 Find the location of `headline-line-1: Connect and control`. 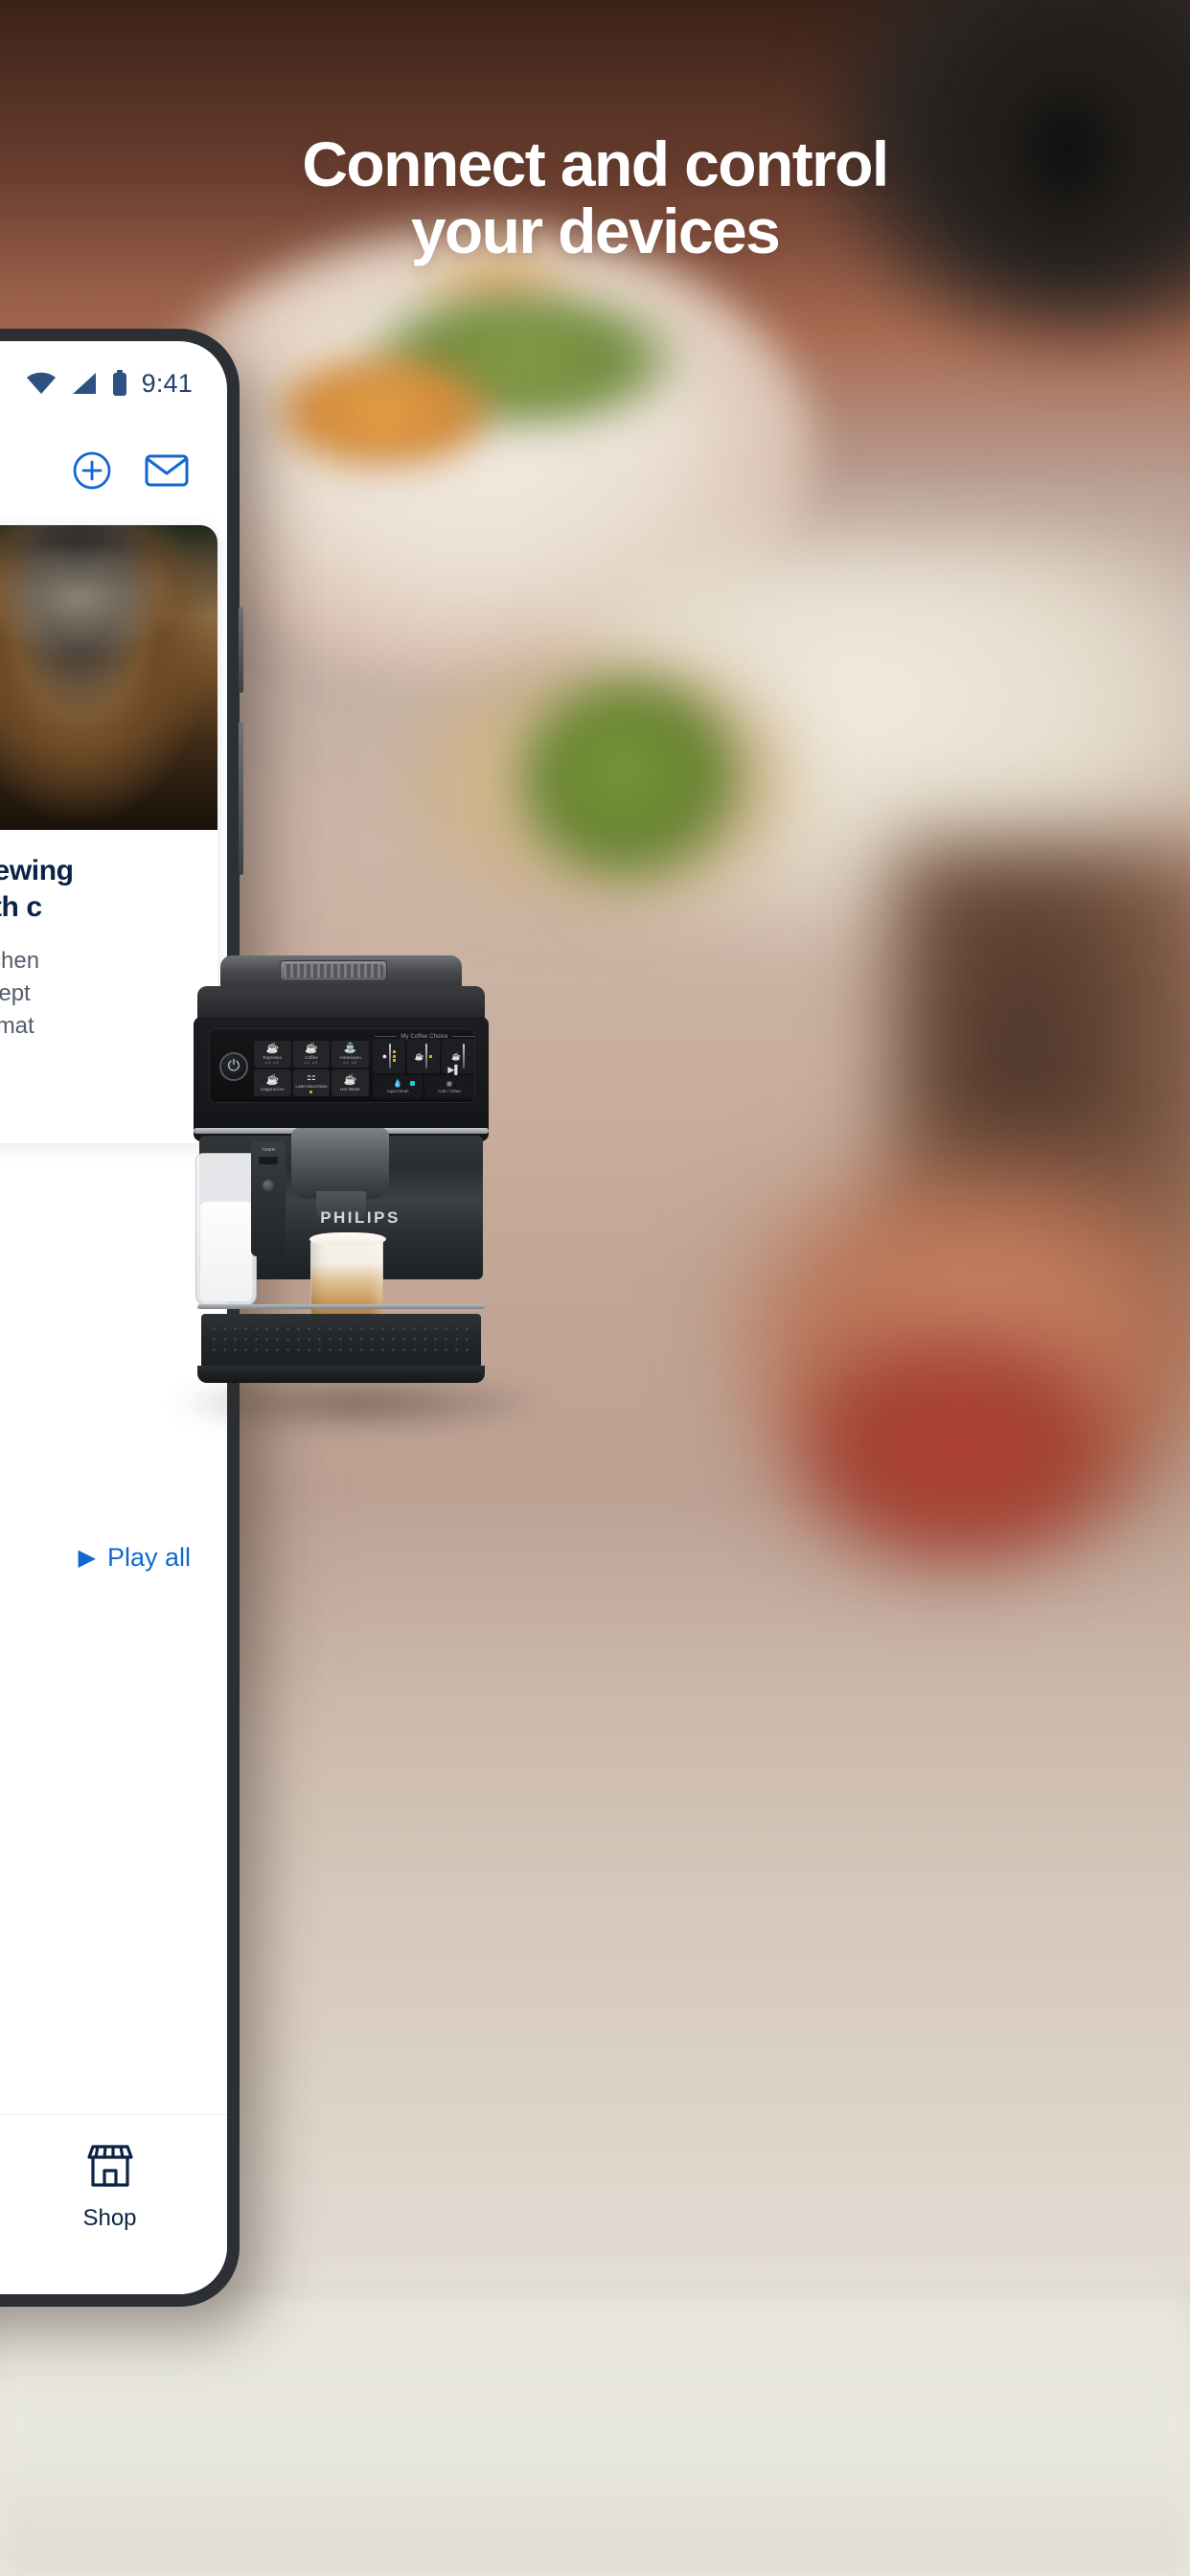

headline-line-1: Connect and control is located at coordinates (595, 163).